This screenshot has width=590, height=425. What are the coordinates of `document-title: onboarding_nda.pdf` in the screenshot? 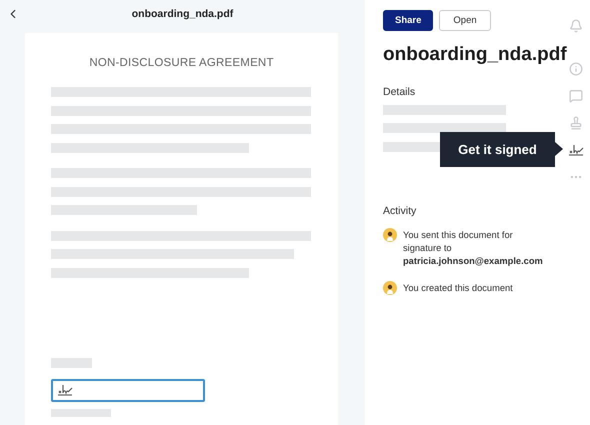 It's located at (183, 14).